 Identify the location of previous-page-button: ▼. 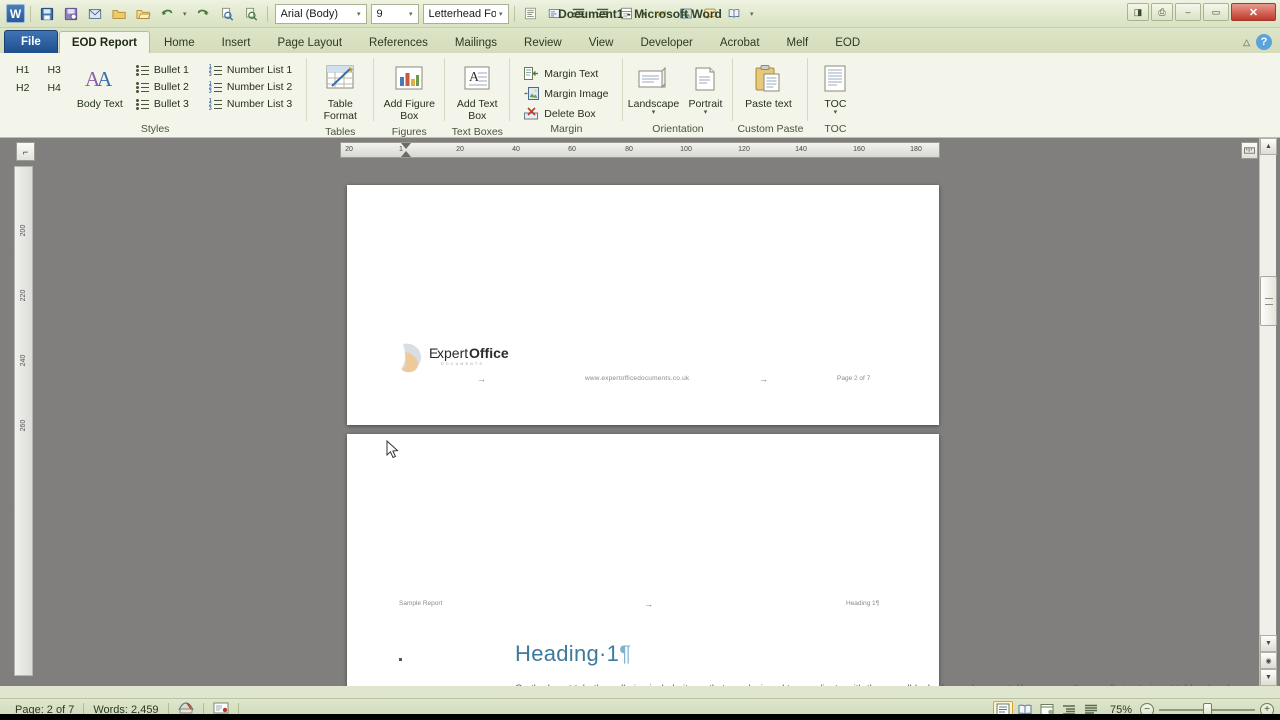
(1268, 643).